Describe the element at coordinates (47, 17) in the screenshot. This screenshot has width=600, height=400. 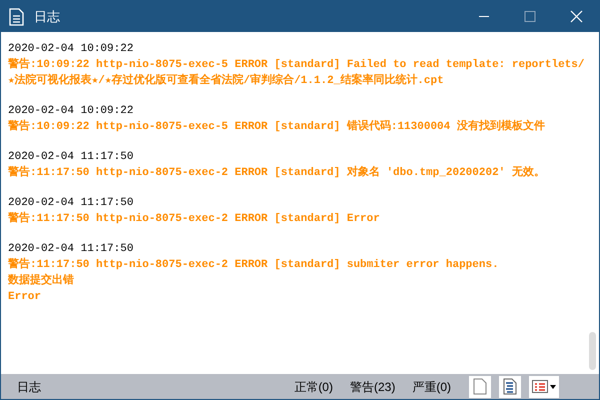
I see `window-title: 日志` at that location.